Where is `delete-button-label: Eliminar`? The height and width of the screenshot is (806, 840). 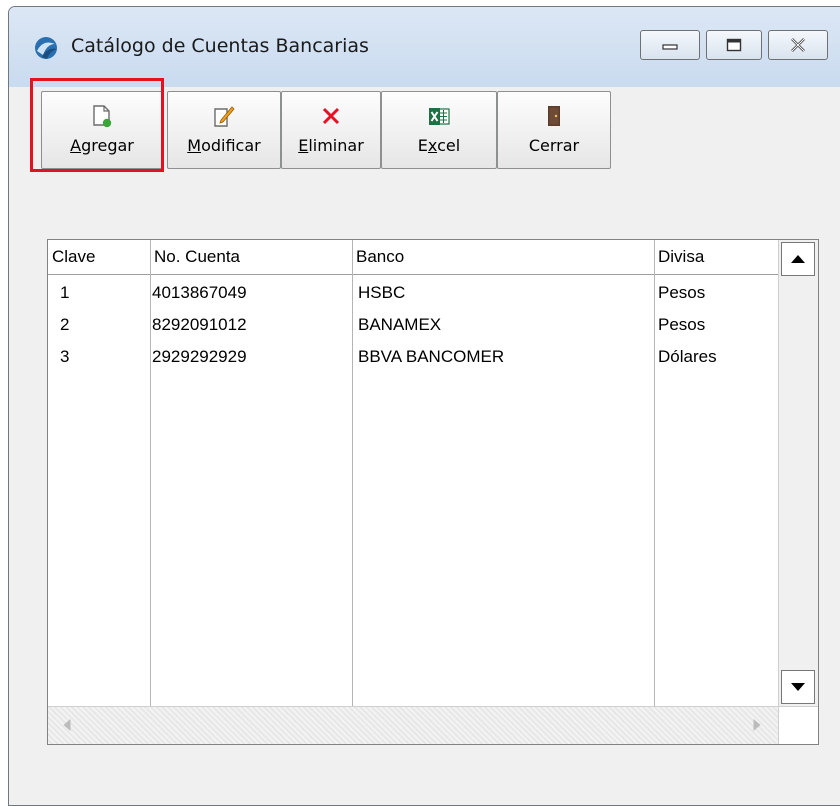 delete-button-label: Eliminar is located at coordinates (331, 145).